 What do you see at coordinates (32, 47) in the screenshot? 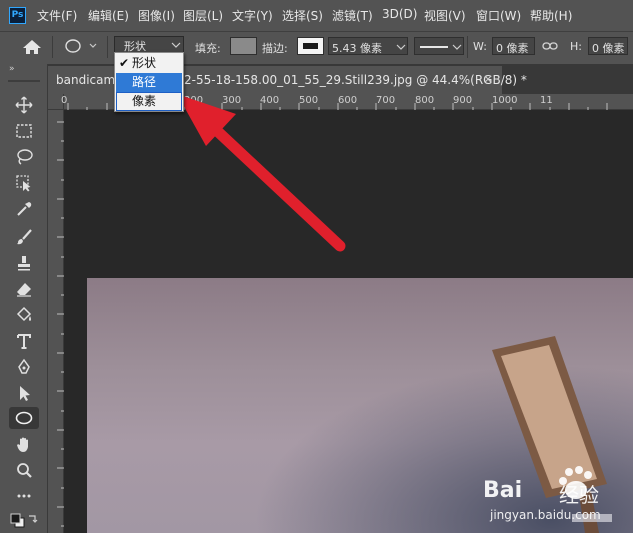
I see `home-icon` at bounding box center [32, 47].